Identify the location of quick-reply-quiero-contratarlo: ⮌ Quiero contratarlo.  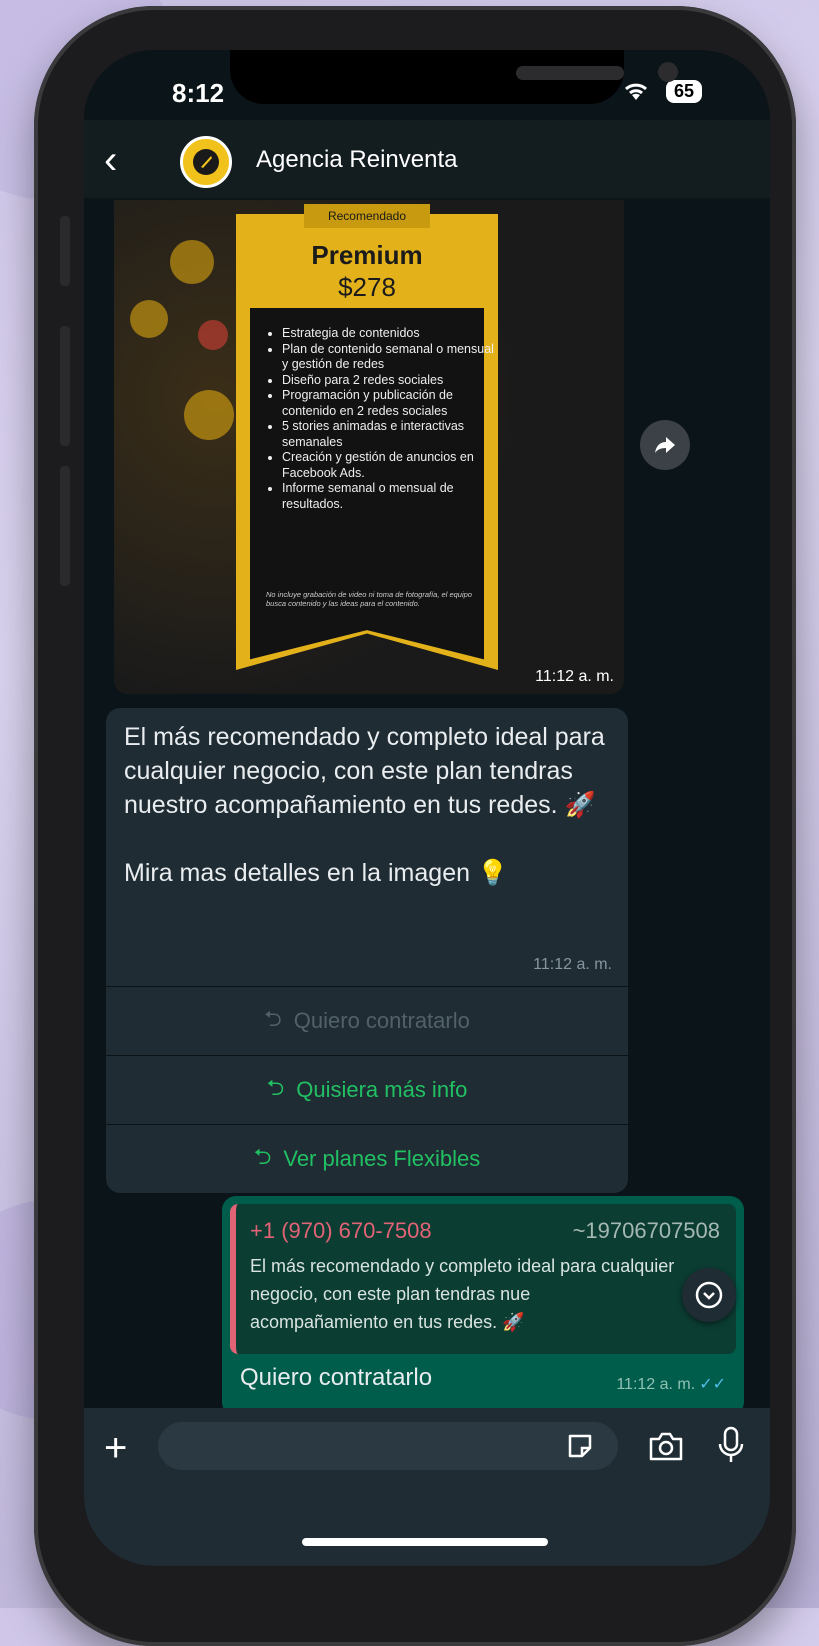
(367, 1020).